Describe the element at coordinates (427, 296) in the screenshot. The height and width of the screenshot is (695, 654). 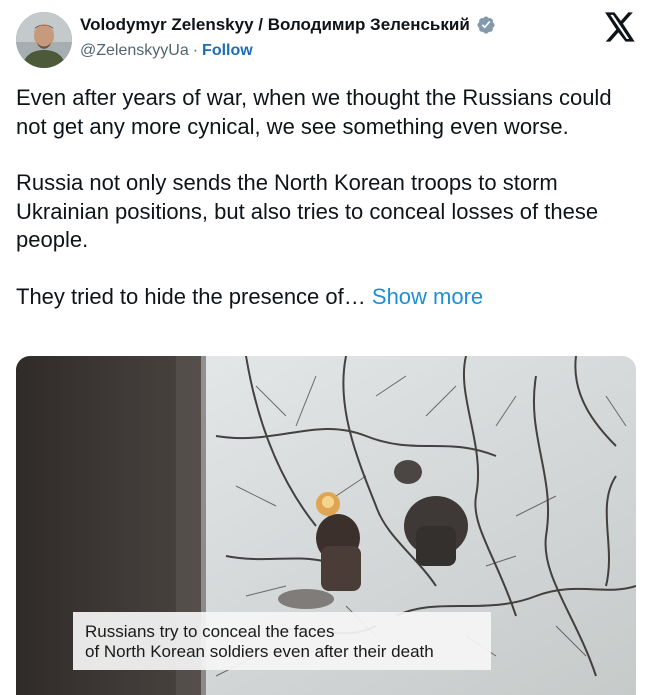
I see `show-more-link: Show more` at that location.